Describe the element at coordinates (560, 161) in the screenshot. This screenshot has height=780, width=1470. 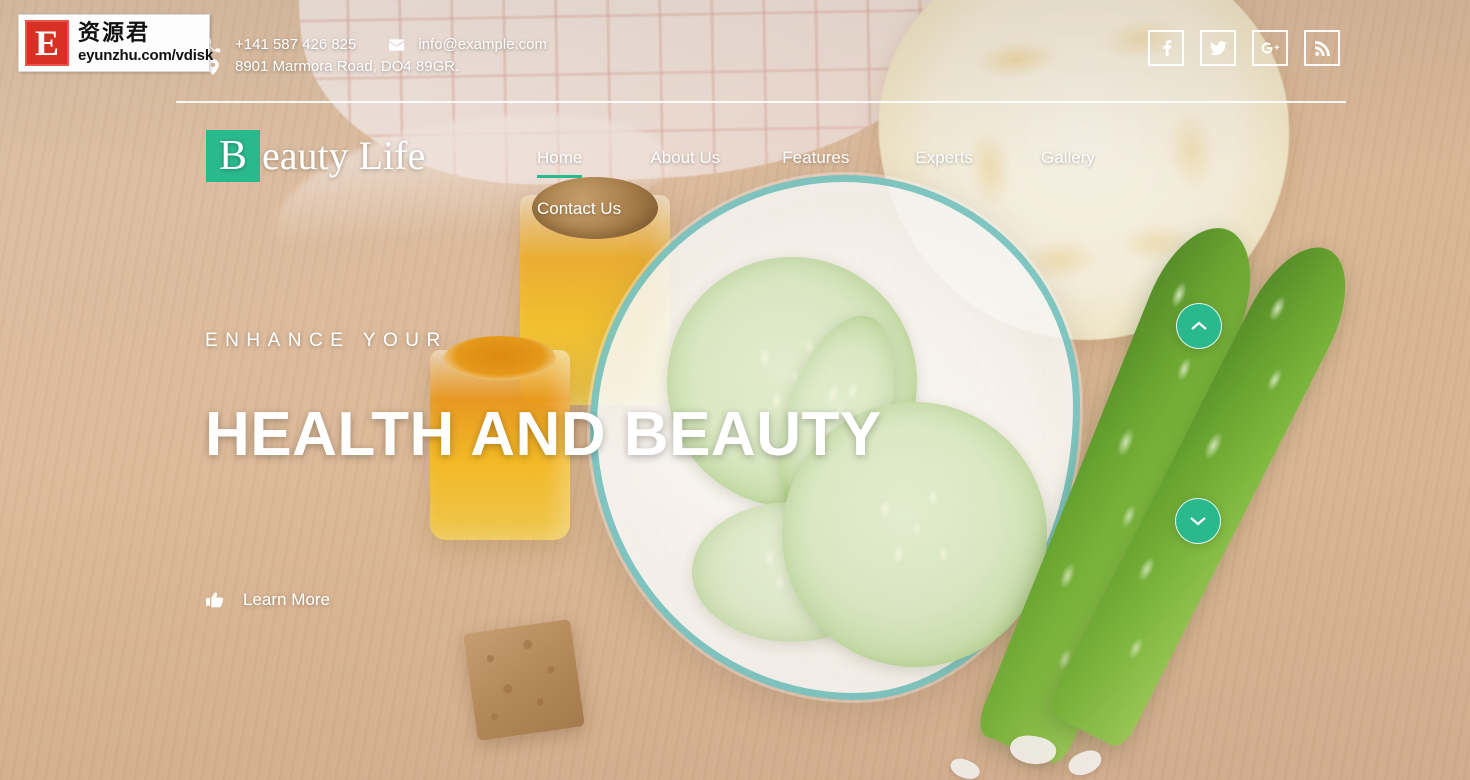
I see `nav-item-home: Home` at that location.